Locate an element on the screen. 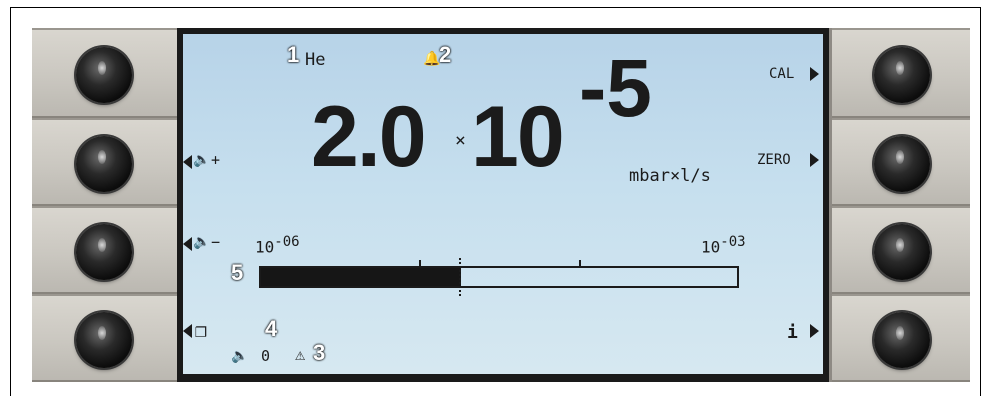 This screenshot has height=398, width=983. bar-min-label: 10-06 is located at coordinates (277, 245).